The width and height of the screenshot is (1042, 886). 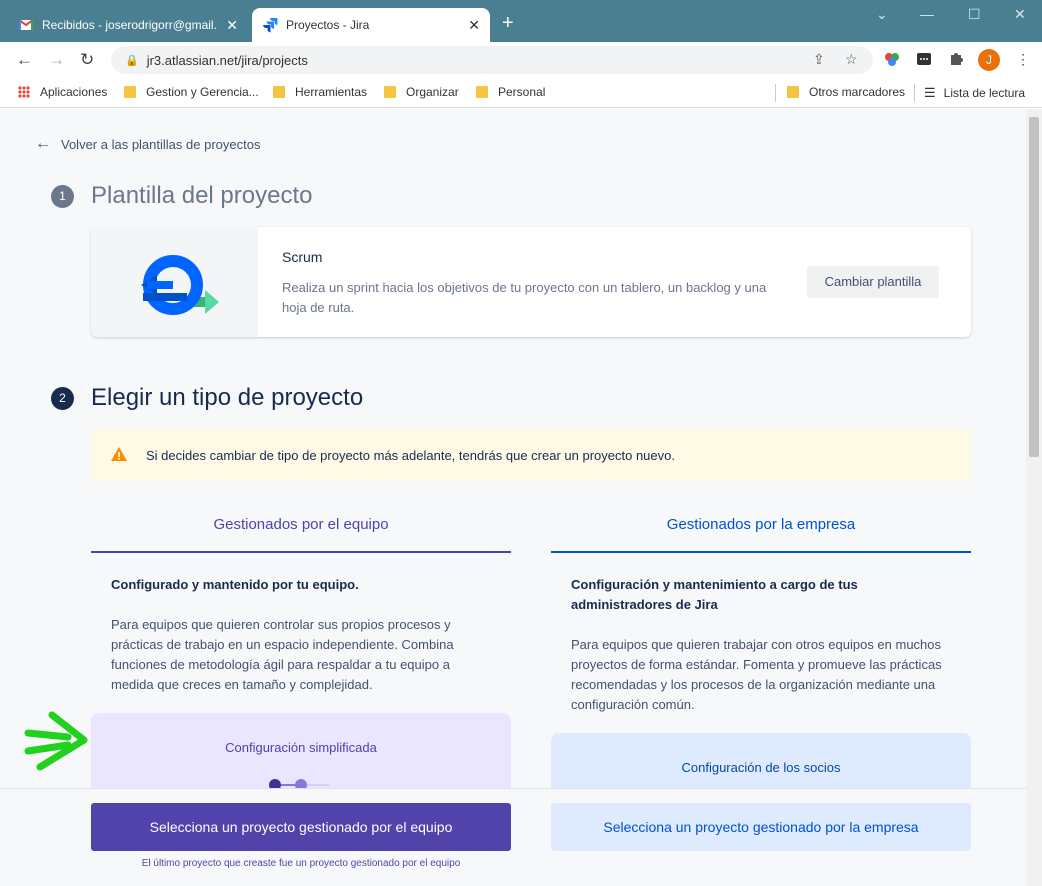 What do you see at coordinates (24, 60) in the screenshot?
I see `back-icon: ←` at bounding box center [24, 60].